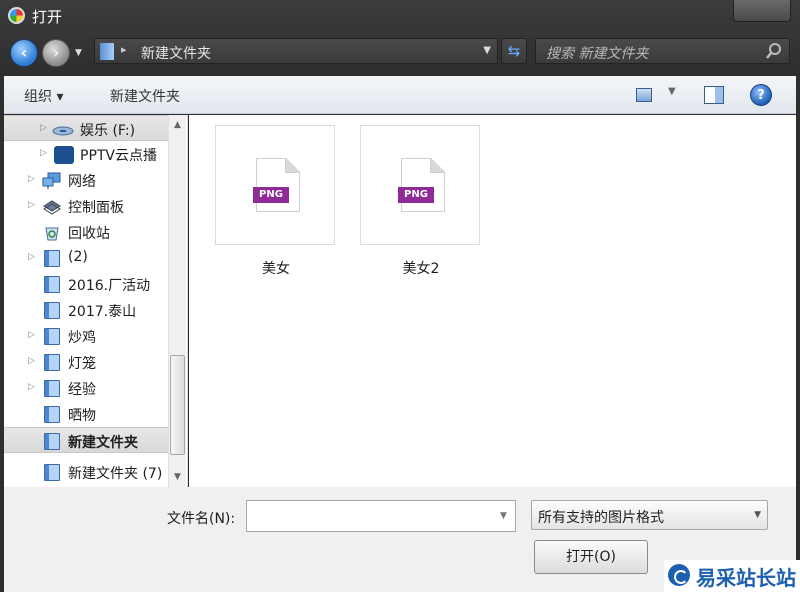  What do you see at coordinates (64, 155) in the screenshot?
I see `pptv-icon` at bounding box center [64, 155].